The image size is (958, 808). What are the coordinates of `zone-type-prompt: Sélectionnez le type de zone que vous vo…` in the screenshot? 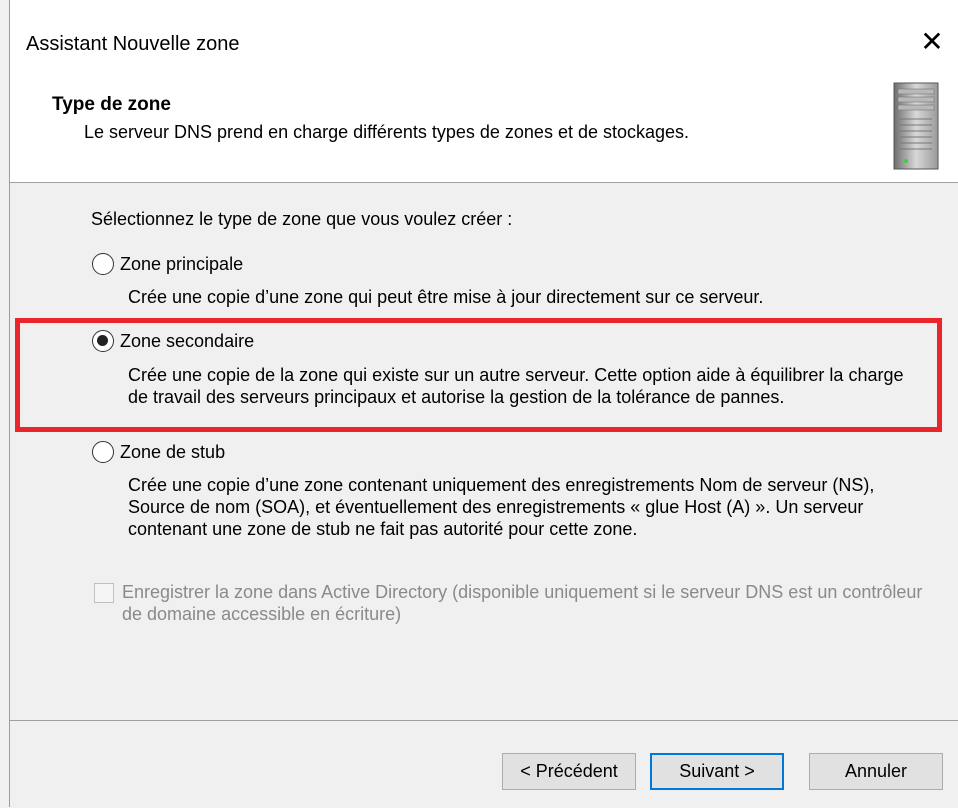 It's located at (302, 219).